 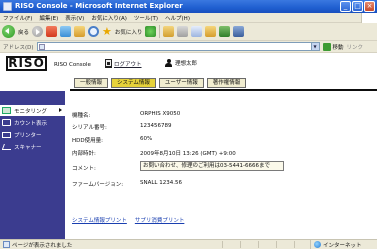 What do you see at coordinates (129, 32) in the screenshot?
I see `favorites-button-label: お気に入り` at bounding box center [129, 32].